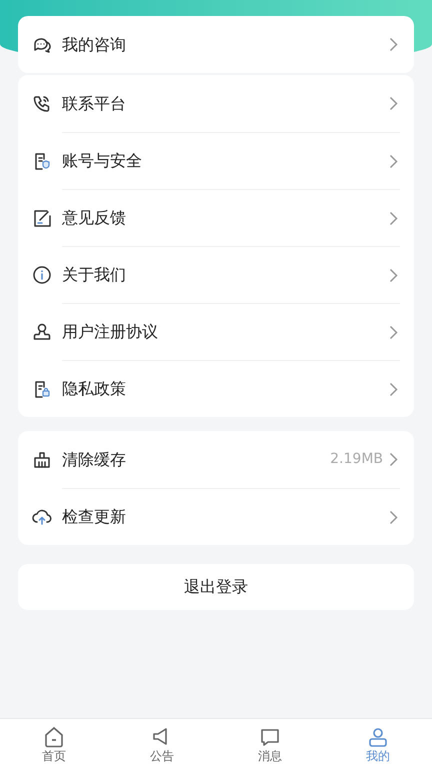 Image resolution: width=432 pixels, height=768 pixels. I want to click on broom-icon, so click(42, 460).